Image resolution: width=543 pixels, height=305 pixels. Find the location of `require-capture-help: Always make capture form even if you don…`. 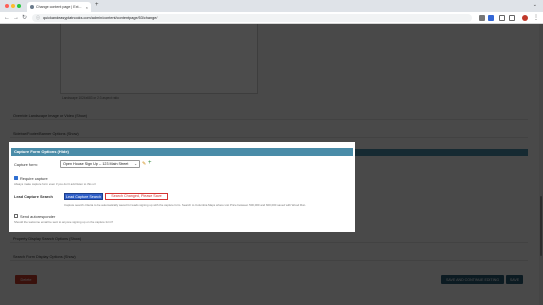

require-capture-help: Always make capture form even if you don… is located at coordinates (55, 184).